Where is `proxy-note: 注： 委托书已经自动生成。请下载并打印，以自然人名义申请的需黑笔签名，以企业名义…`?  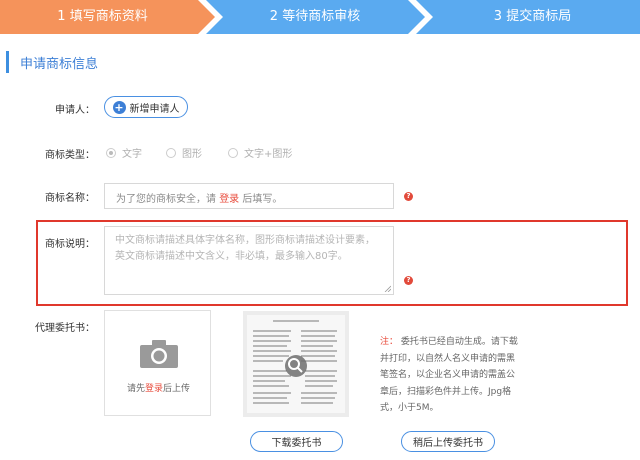
proxy-note: 注： 委托书已经自动生成。请下载并打印，以自然人名义申请的需黑笔签名，以企业名义… is located at coordinates (450, 375).